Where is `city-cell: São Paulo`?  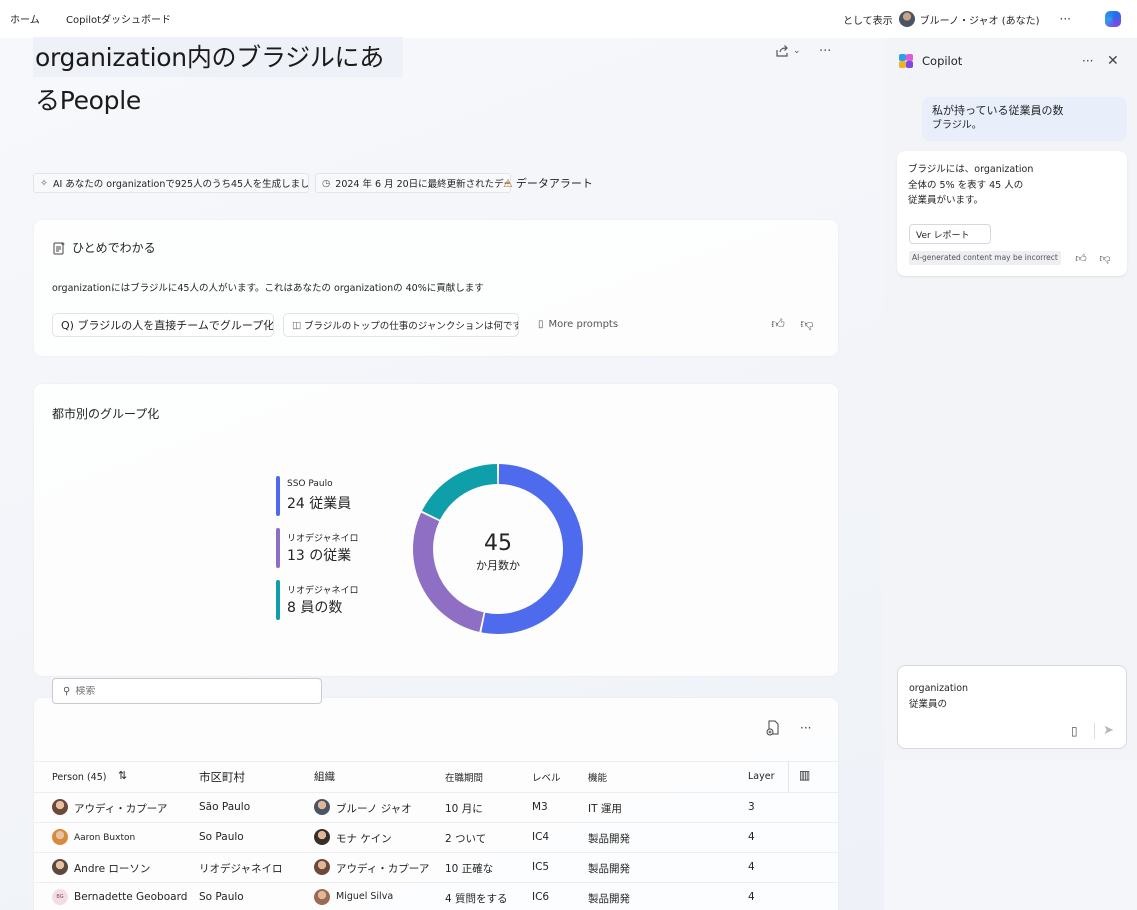 city-cell: São Paulo is located at coordinates (225, 807).